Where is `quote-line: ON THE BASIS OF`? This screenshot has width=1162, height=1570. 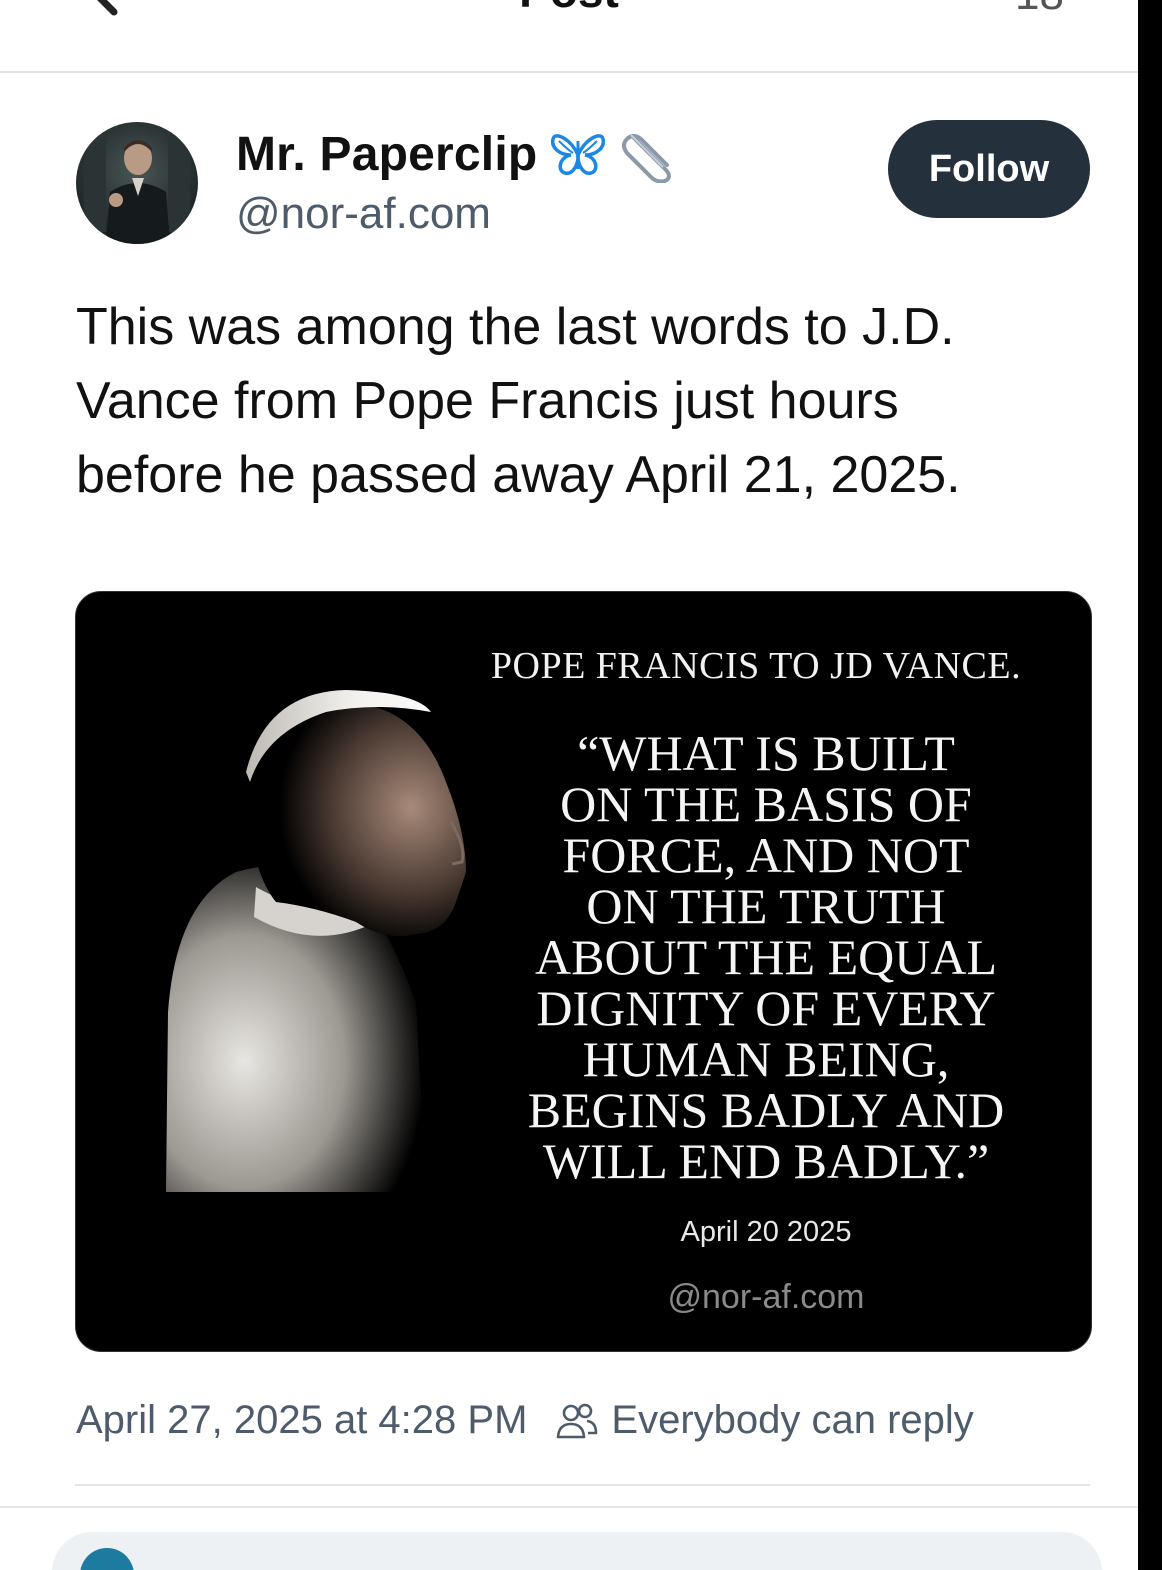
quote-line: ON THE BASIS OF is located at coordinates (766, 804).